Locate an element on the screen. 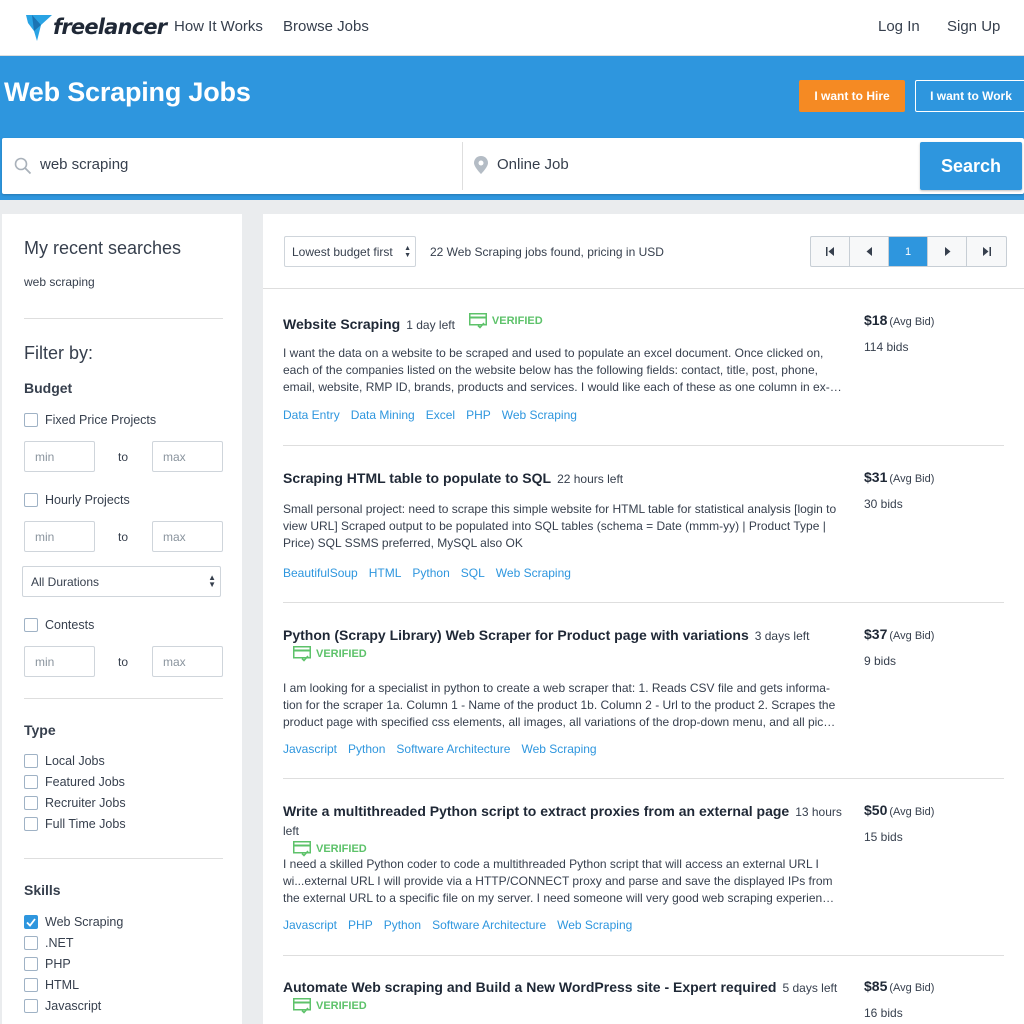 The image size is (1024, 1024). verified-badge: VERIFIED is located at coordinates (330, 1006).